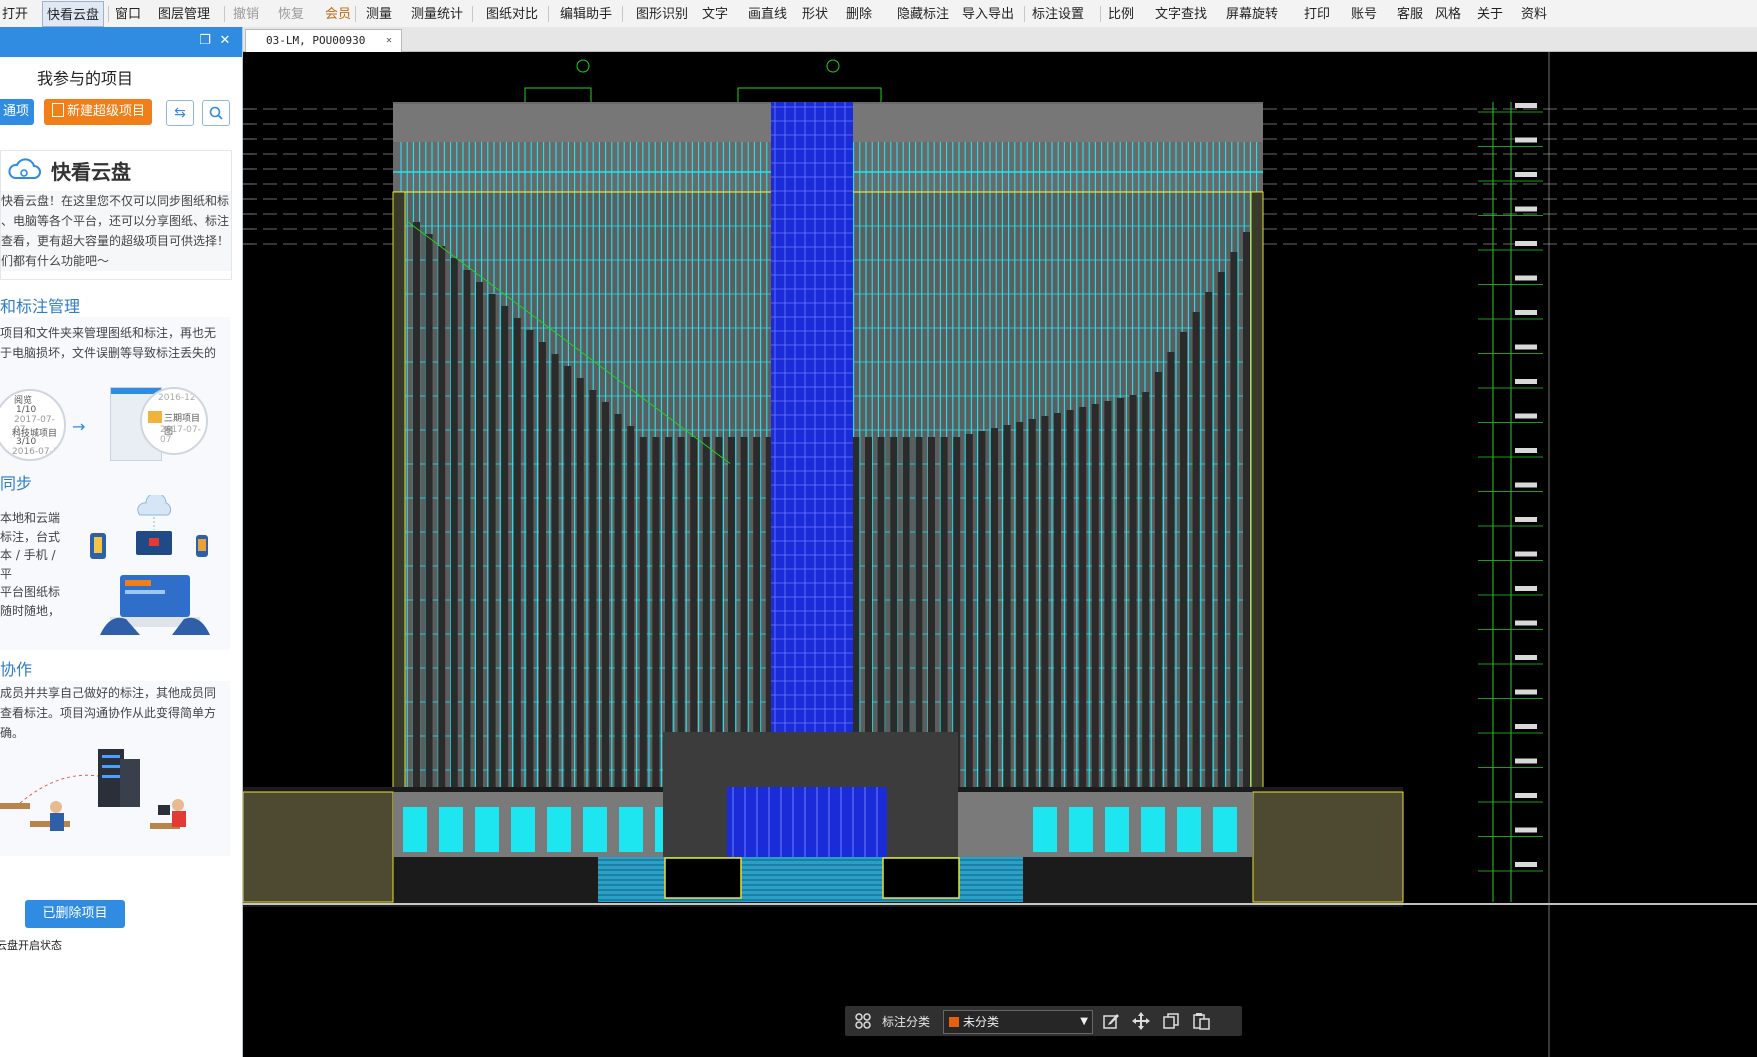 The image size is (1757, 1057). What do you see at coordinates (55, 261) in the screenshot?
I see `cloud-desc-line: 们都有什么功能吧～` at bounding box center [55, 261].